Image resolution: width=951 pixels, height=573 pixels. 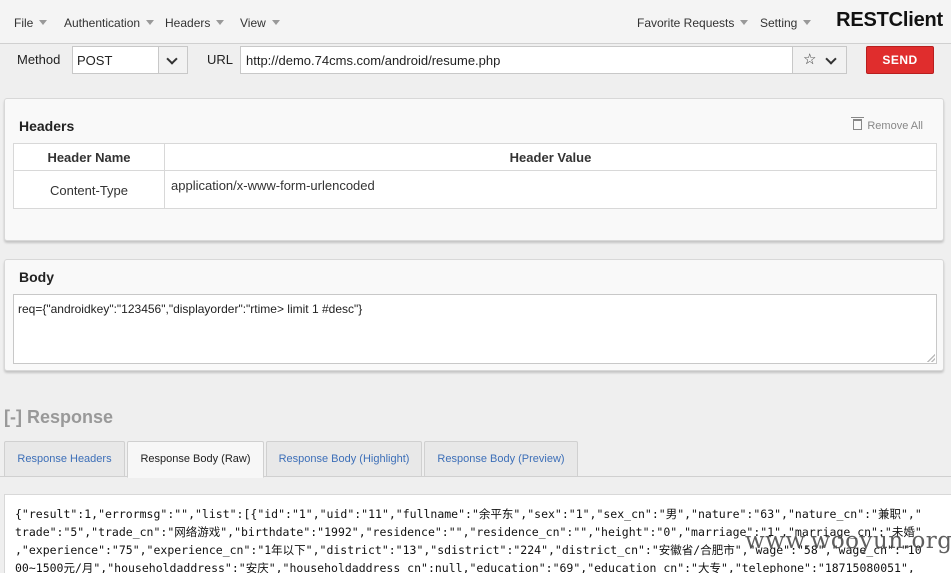 I want to click on menu-setting: Setting, so click(x=786, y=23).